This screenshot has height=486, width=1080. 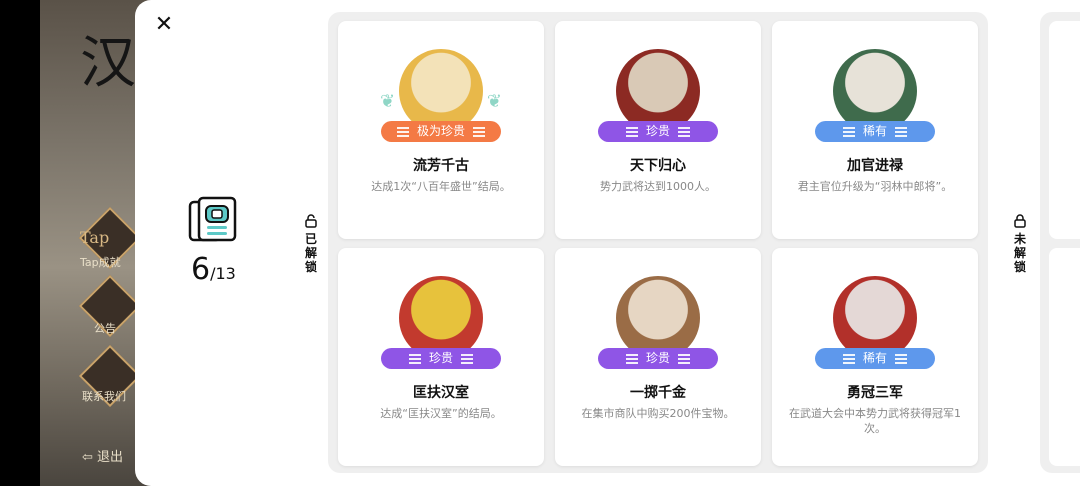 I want to click on locked-label: 未解锁, so click(x=1020, y=253).